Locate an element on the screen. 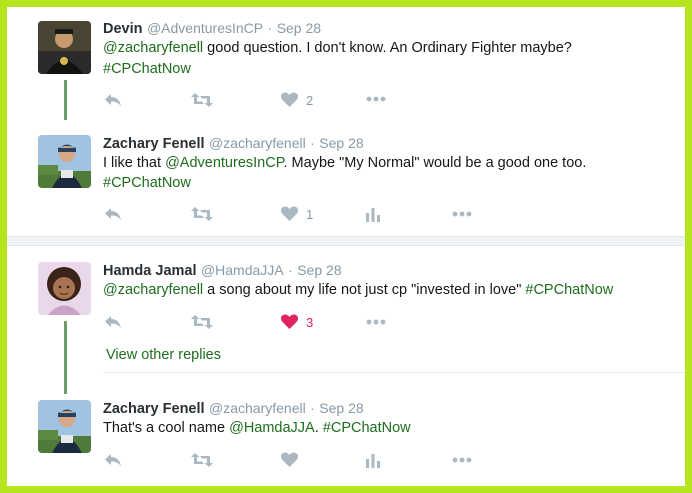  like-count: 2 is located at coordinates (310, 100).